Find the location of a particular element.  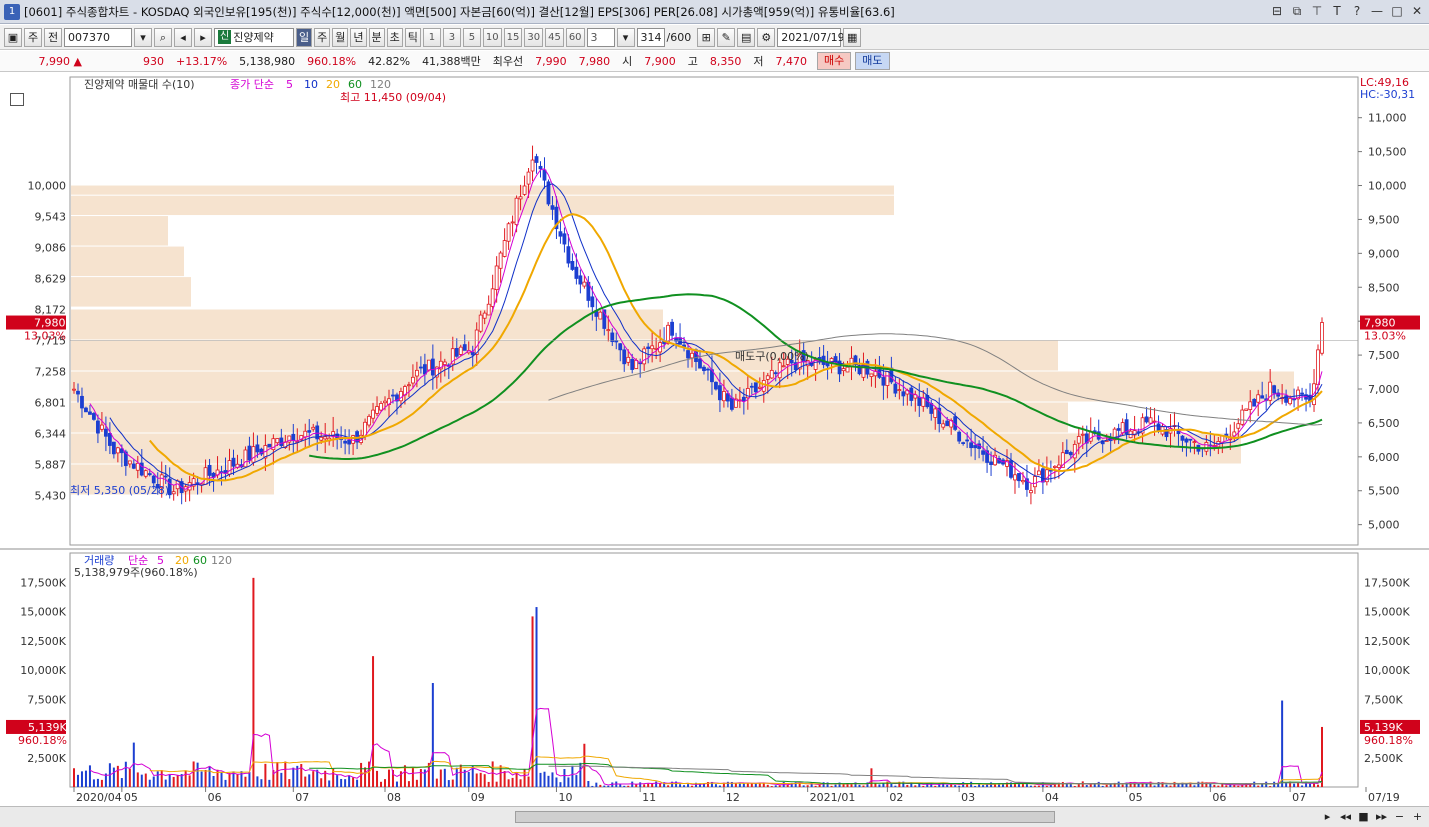

interval-5-button: 5 is located at coordinates (471, 37).